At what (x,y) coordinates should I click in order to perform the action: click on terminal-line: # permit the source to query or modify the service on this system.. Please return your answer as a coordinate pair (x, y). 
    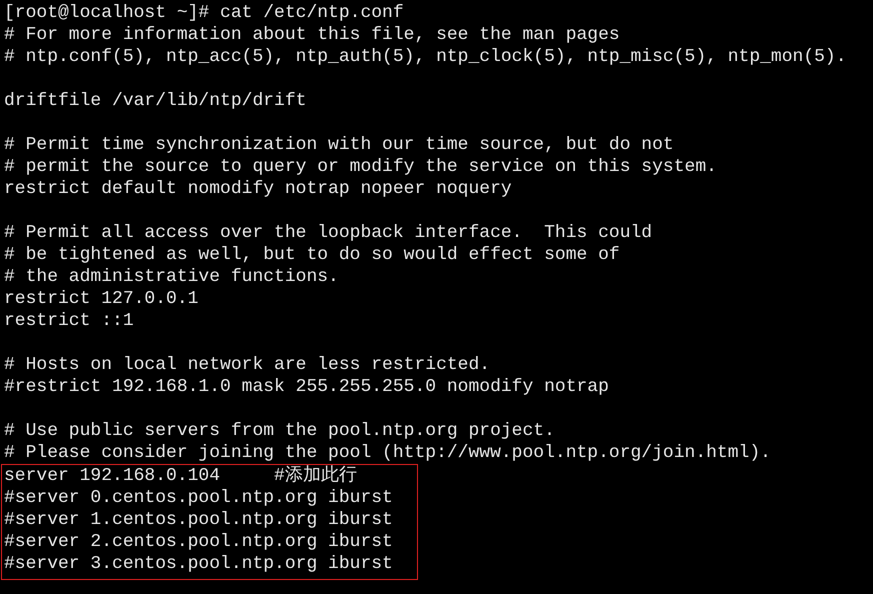
    Looking at the image, I should click on (360, 167).